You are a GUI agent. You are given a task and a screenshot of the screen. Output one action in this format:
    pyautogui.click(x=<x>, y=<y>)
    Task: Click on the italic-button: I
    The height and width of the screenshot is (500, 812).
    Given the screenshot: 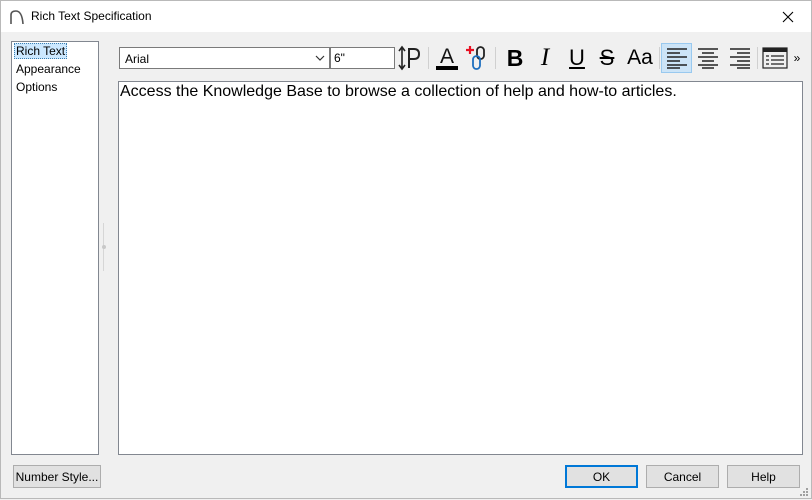 What is the action you would take?
    pyautogui.click(x=545, y=58)
    